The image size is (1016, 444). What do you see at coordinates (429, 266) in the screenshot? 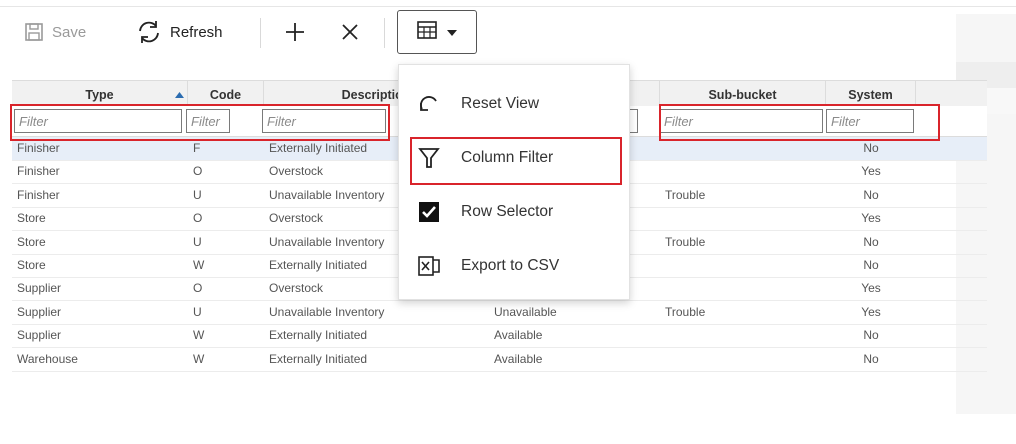
I see `export-csv-icon` at bounding box center [429, 266].